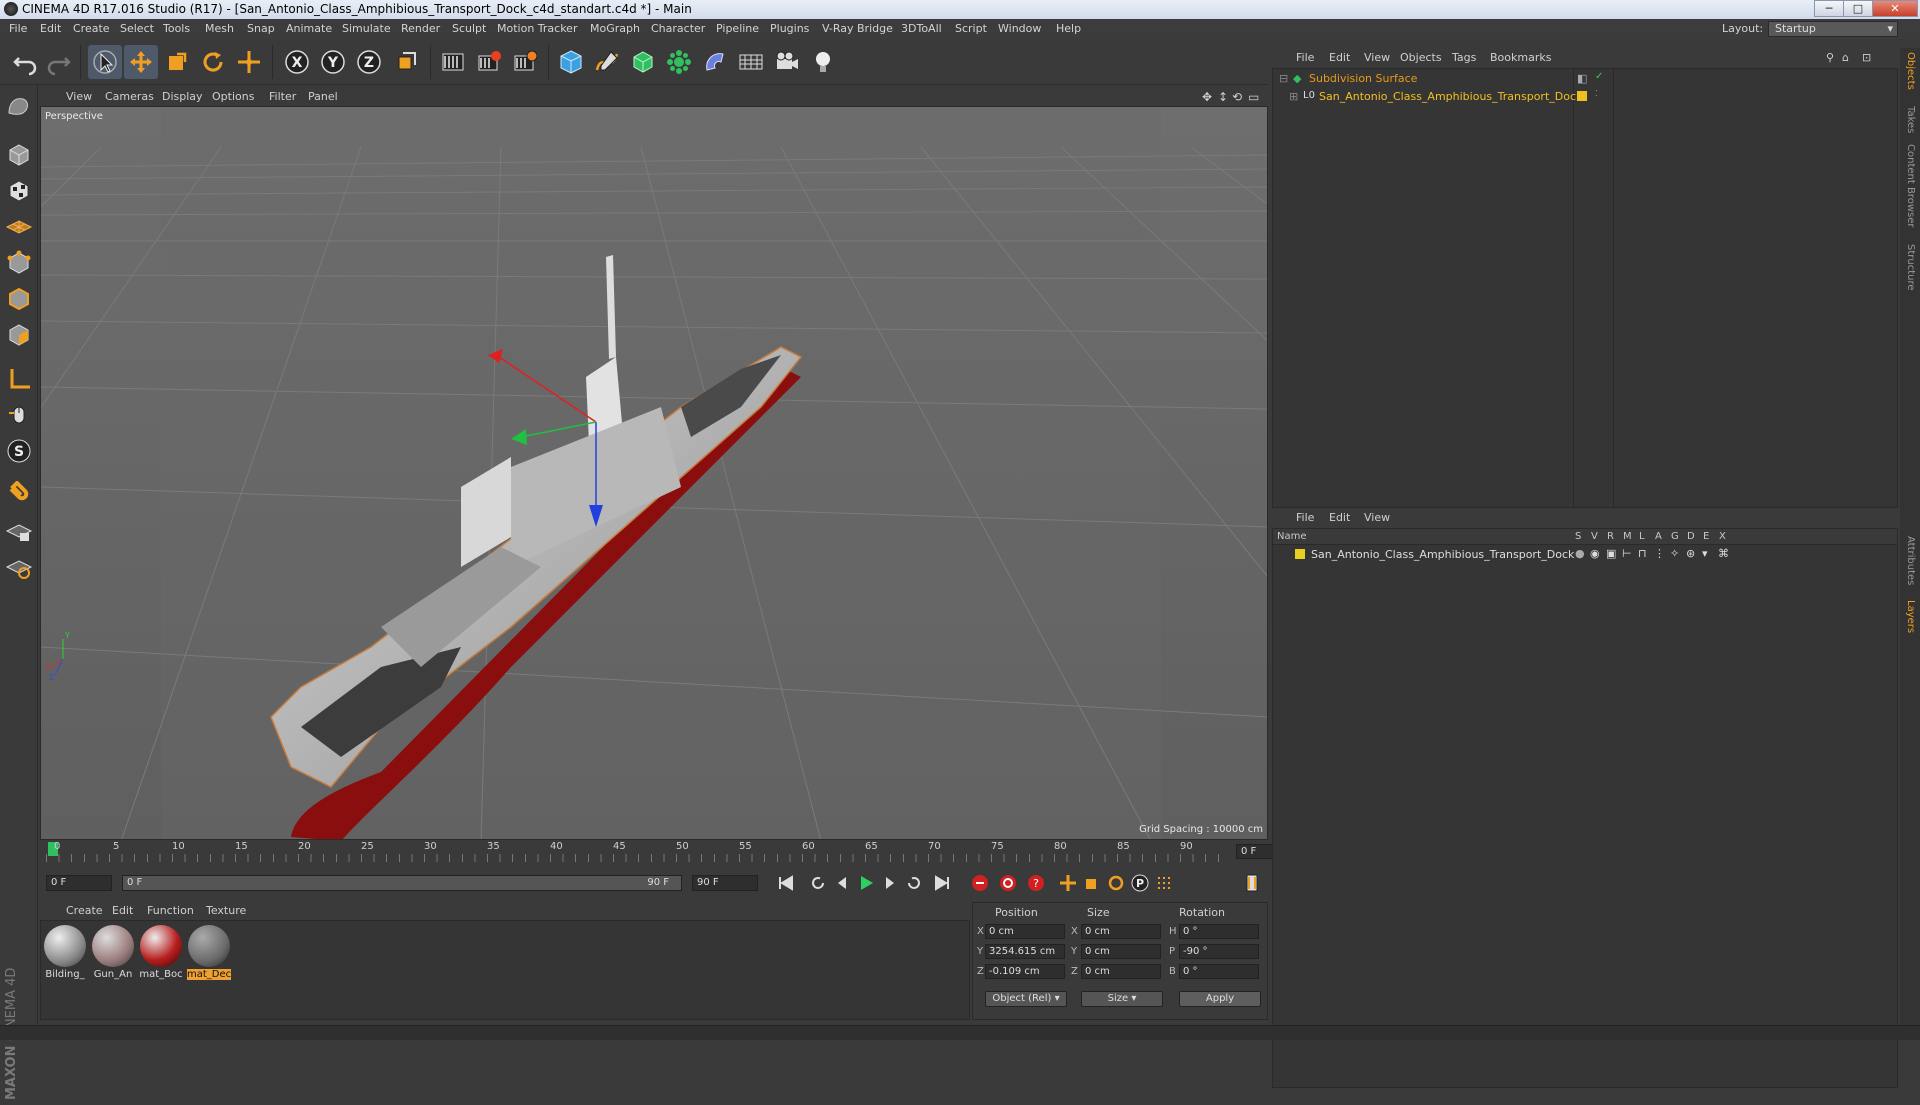 The height and width of the screenshot is (1105, 1920). I want to click on cube-primitive-icon, so click(571, 62).